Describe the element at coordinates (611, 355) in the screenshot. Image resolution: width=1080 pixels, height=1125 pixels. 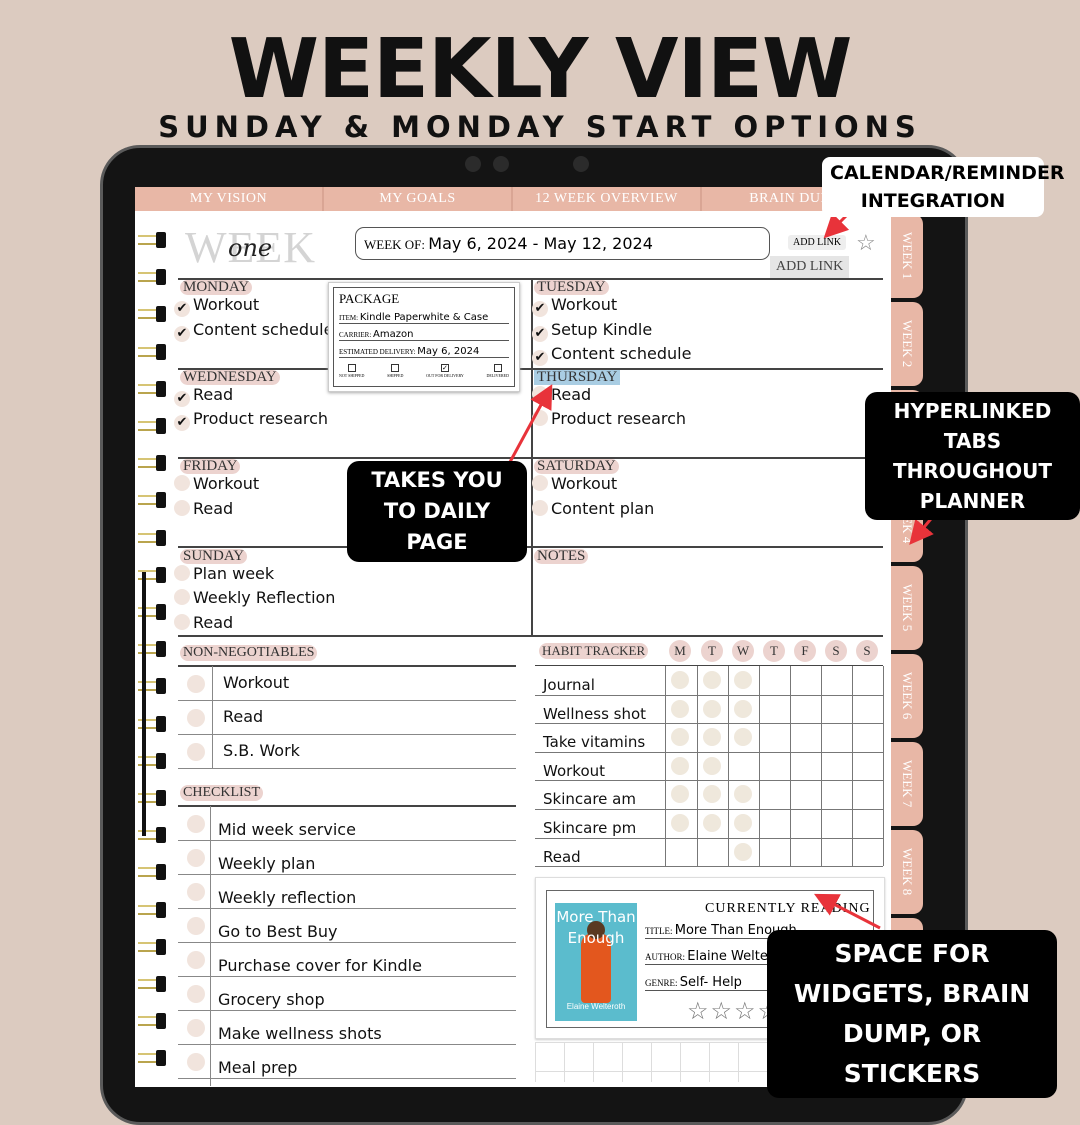
I see `task-item: ✔ Content schedule` at that location.